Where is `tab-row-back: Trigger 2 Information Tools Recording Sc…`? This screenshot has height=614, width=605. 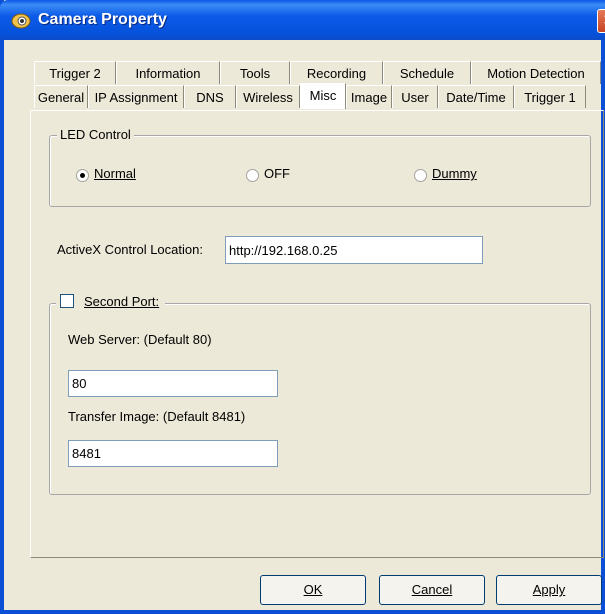
tab-row-back: Trigger 2 Information Tools Recording Sc… is located at coordinates (317, 73).